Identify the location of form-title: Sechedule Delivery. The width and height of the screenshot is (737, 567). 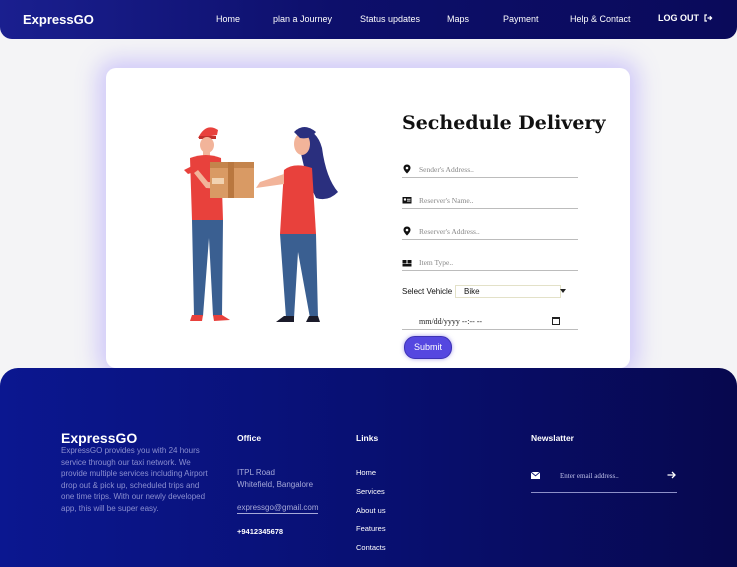
(504, 123).